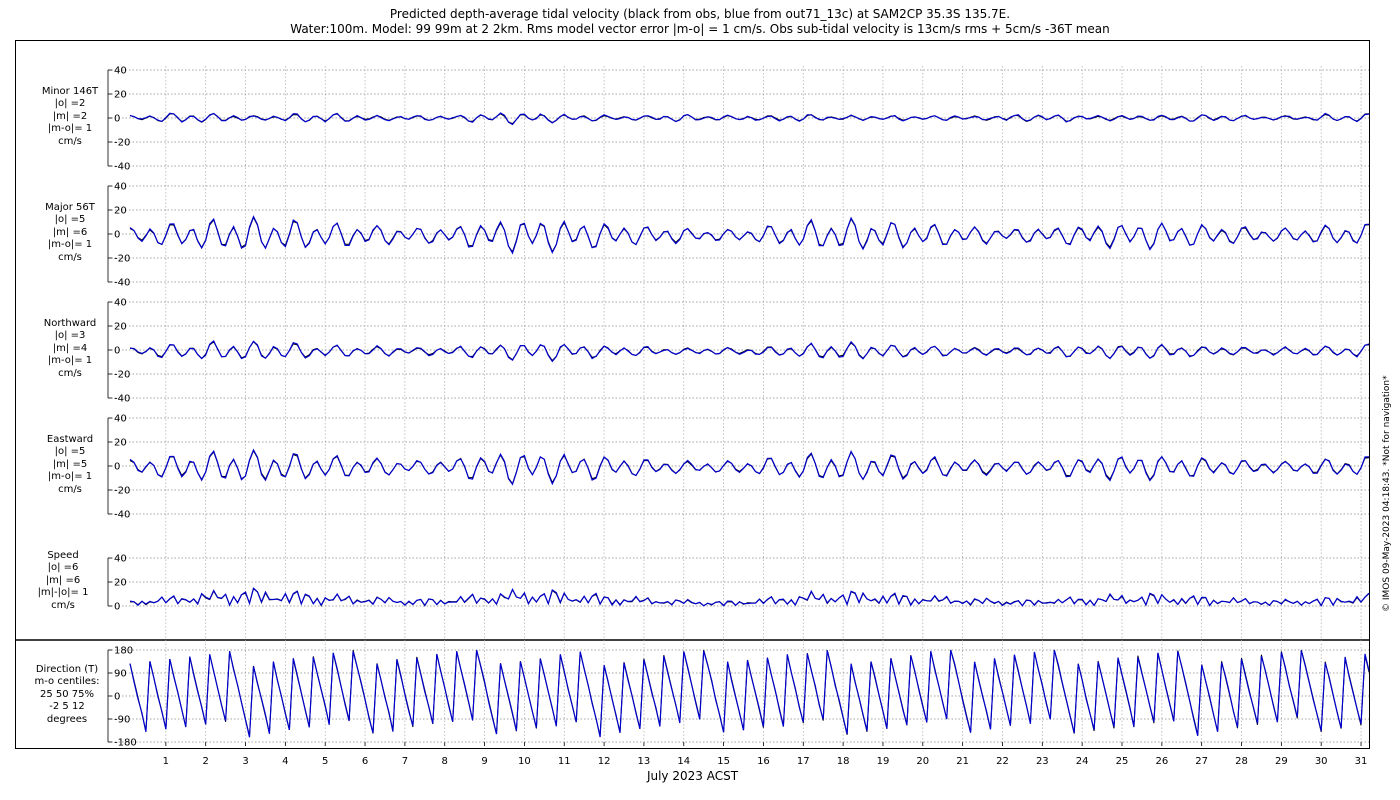 The image size is (1400, 800). What do you see at coordinates (1201, 761) in the screenshot?
I see `x-tick-label: 27` at bounding box center [1201, 761].